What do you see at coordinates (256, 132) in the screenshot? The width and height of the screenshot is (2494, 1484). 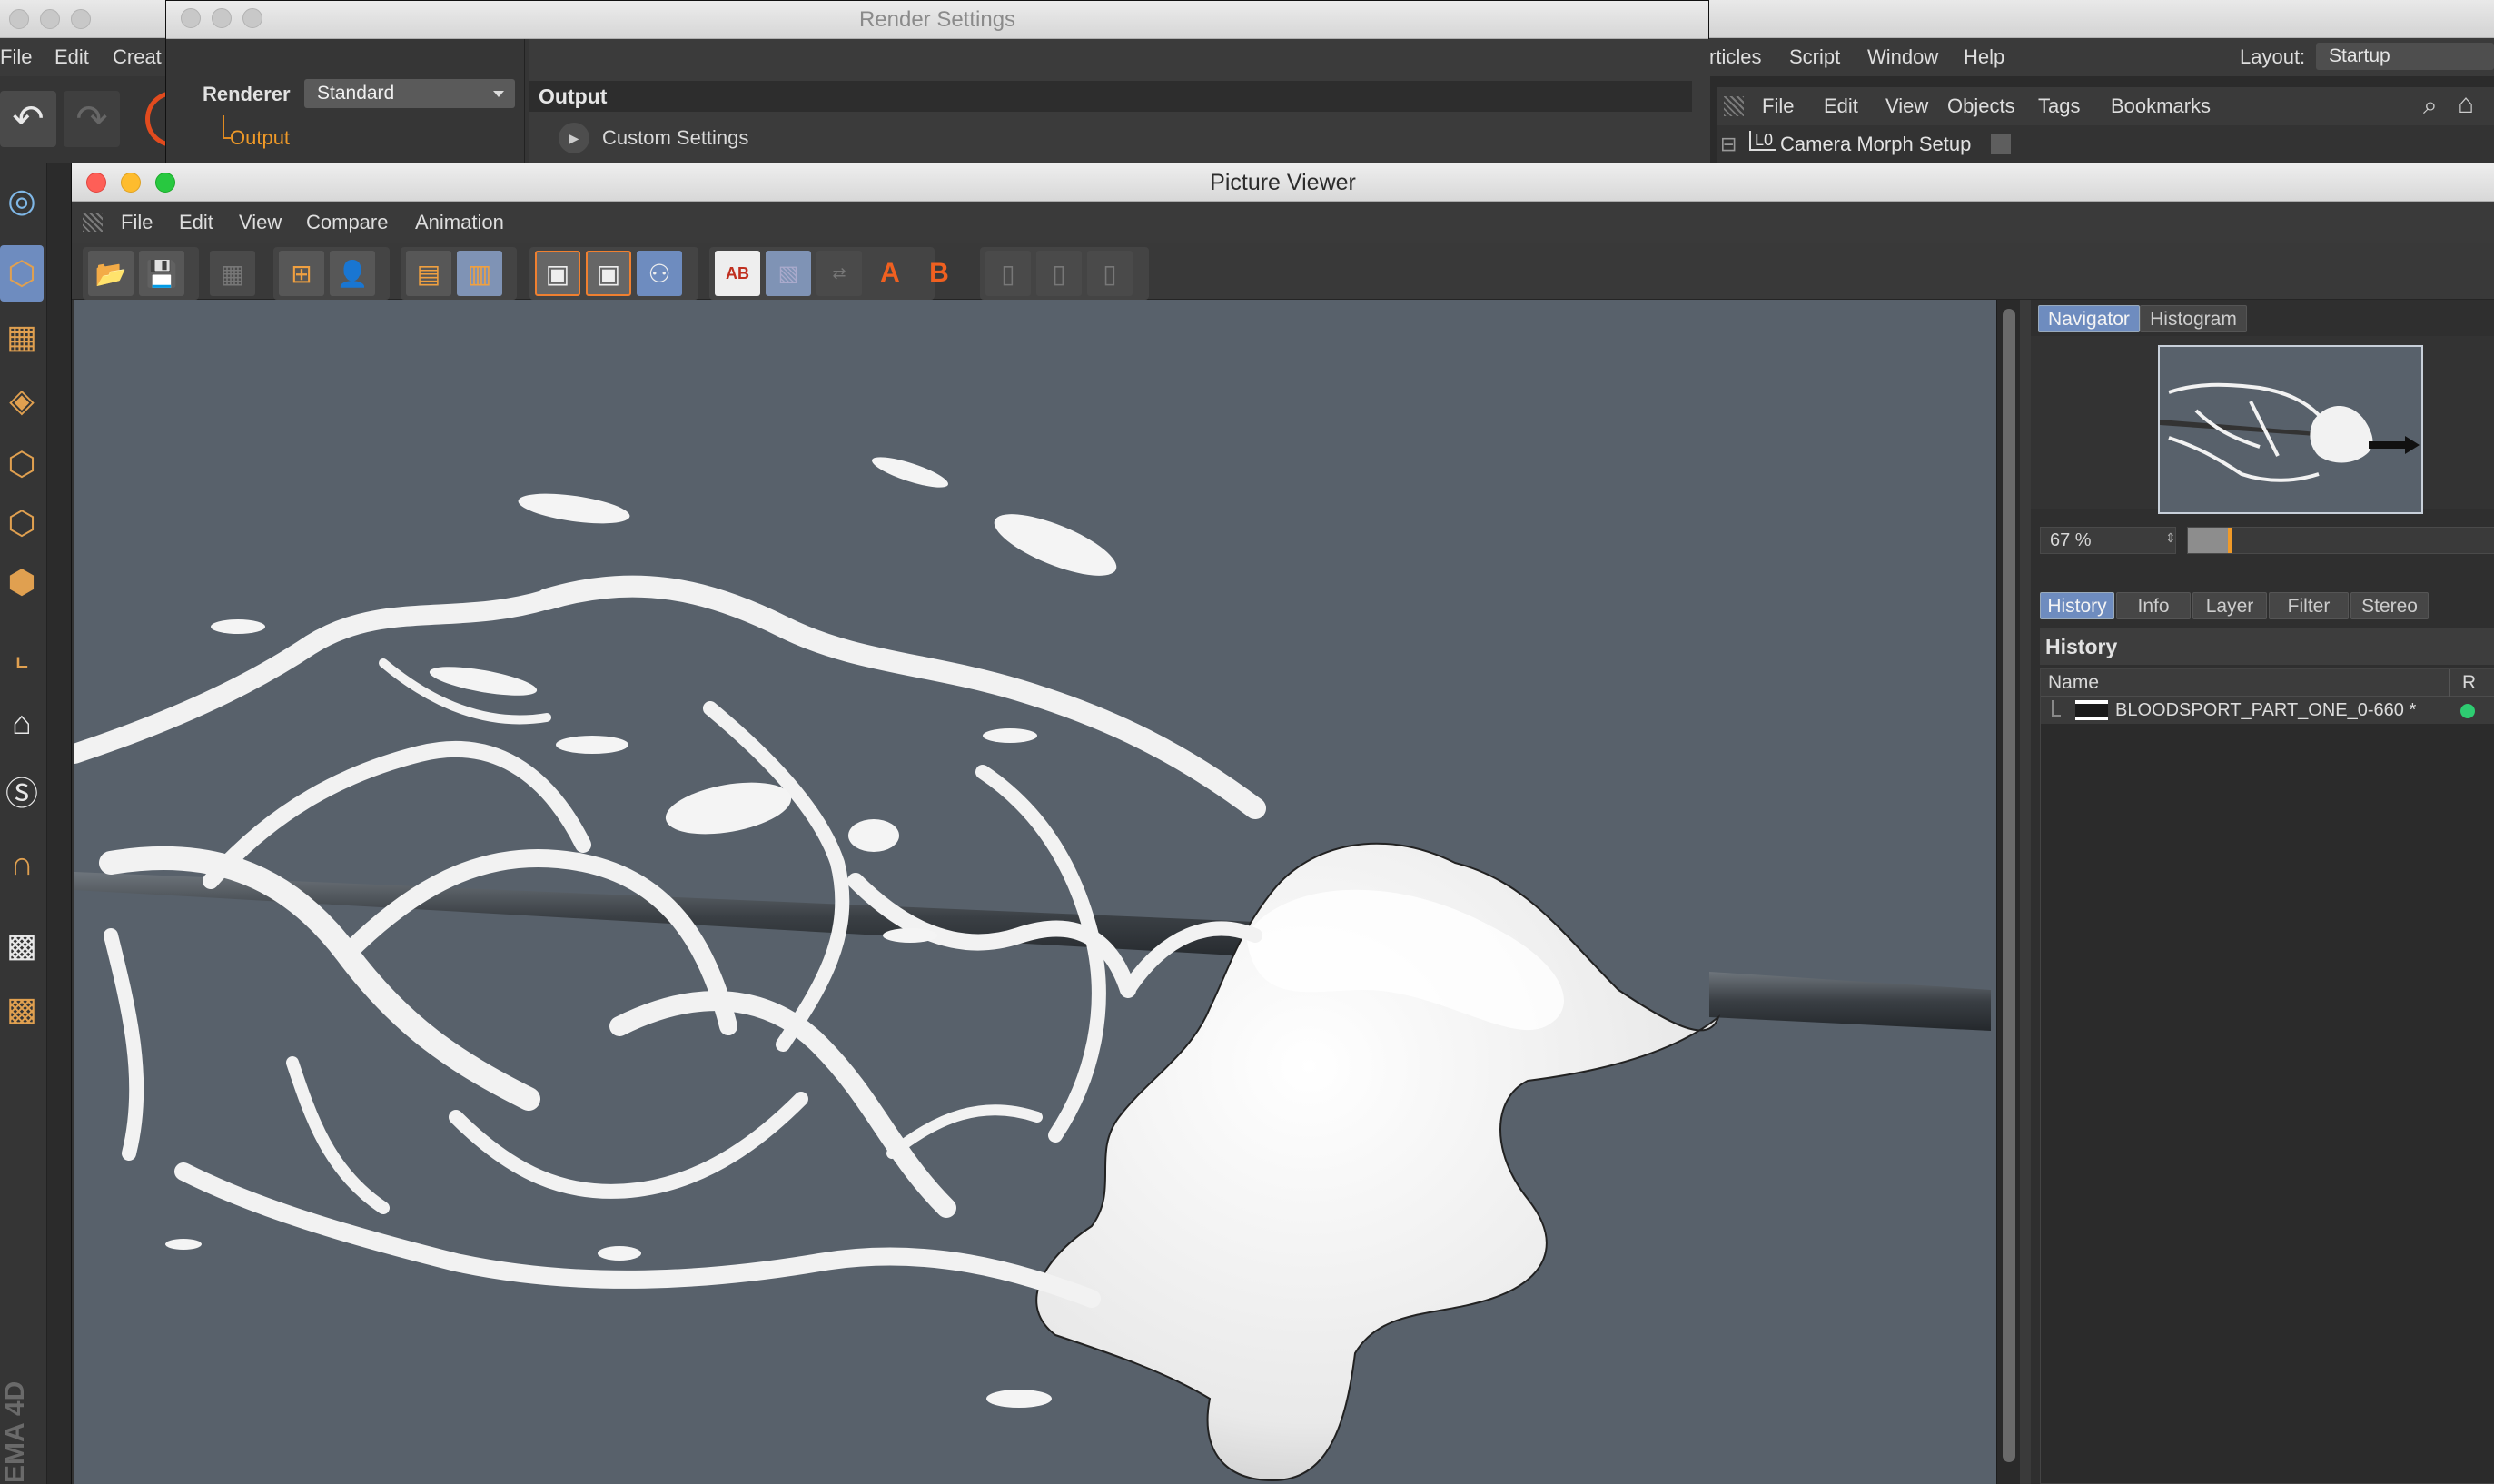 I see `tree-item-output: Output` at bounding box center [256, 132].